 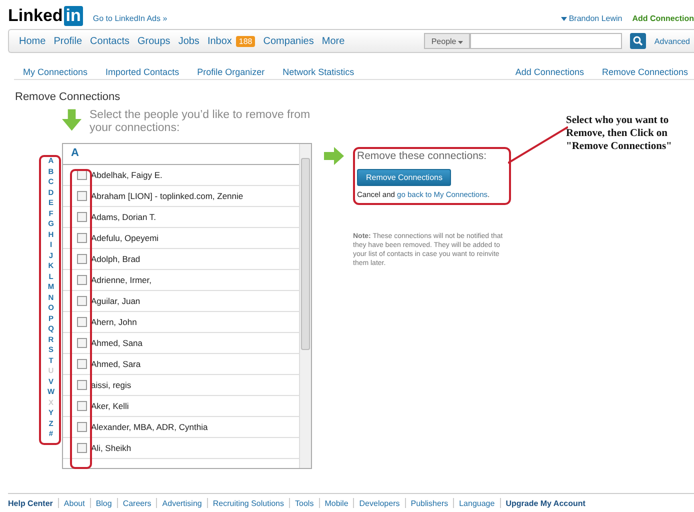 What do you see at coordinates (422, 156) in the screenshot?
I see `panel-title: Remove these connections:` at bounding box center [422, 156].